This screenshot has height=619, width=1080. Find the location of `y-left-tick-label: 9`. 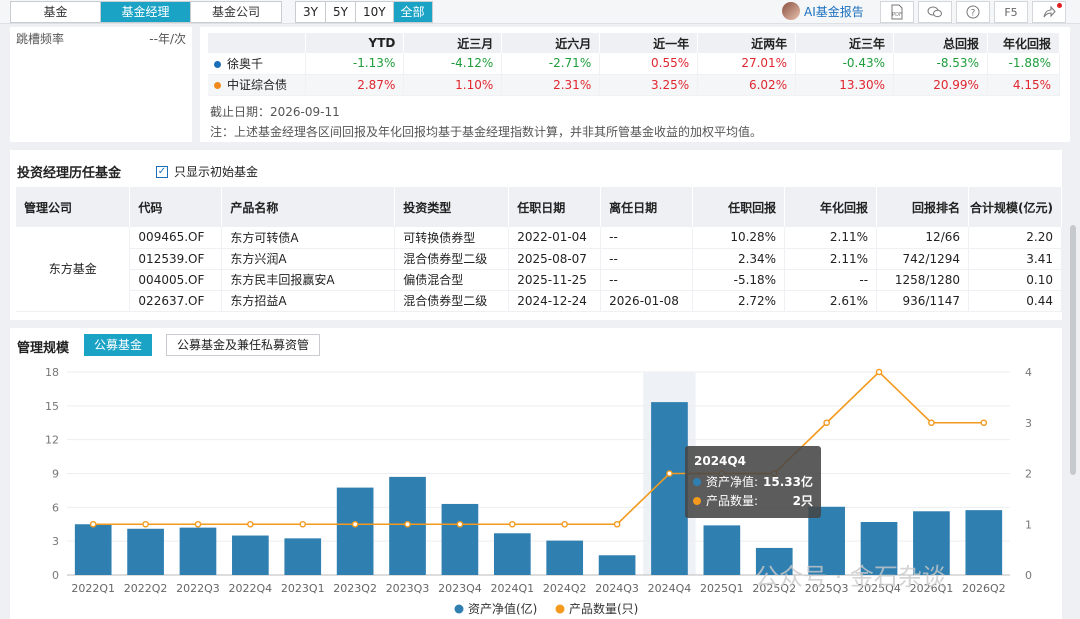

y-left-tick-label: 9 is located at coordinates (55, 474).